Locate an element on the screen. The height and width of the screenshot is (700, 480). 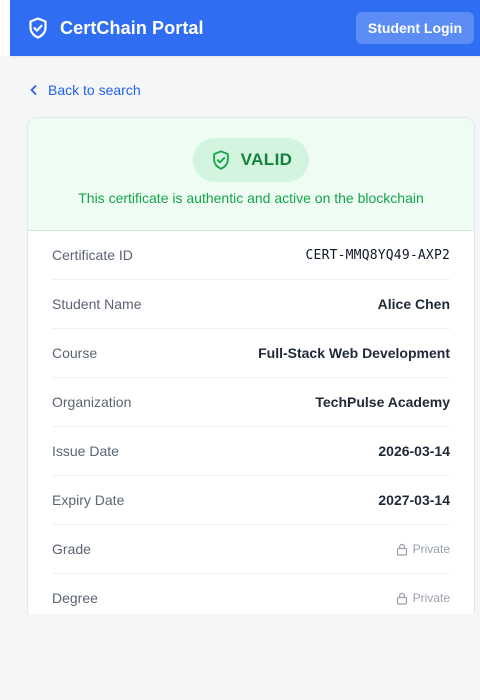
status-badge: VALID is located at coordinates (251, 160).